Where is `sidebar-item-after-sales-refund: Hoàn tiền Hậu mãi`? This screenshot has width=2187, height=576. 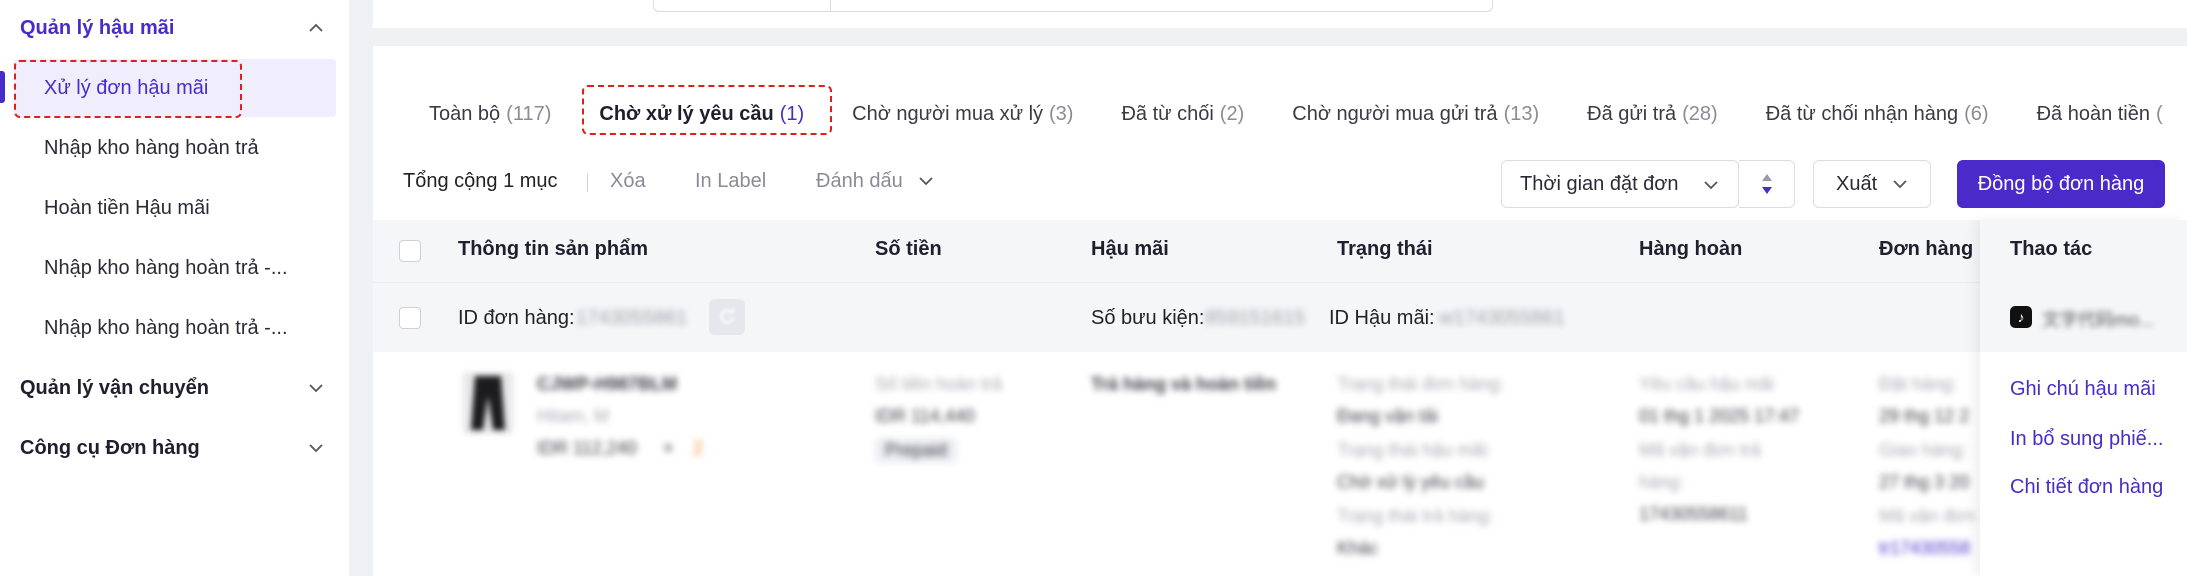
sidebar-item-after-sales-refund: Hoàn tiền Hậu mãi is located at coordinates (175, 208).